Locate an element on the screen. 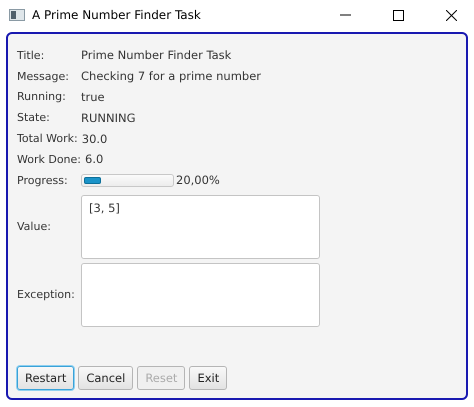 Image resolution: width=474 pixels, height=407 pixels. field-value: 6.0 is located at coordinates (94, 159).